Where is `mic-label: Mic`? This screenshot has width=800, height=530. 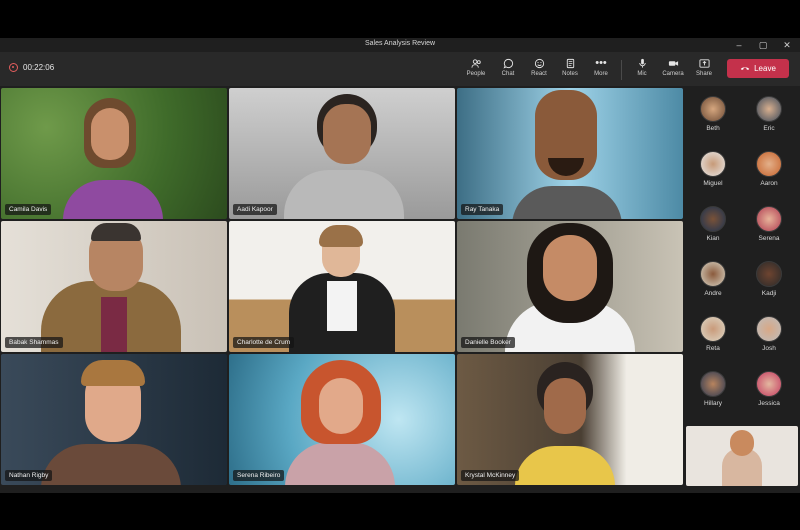 mic-label: Mic is located at coordinates (642, 74).